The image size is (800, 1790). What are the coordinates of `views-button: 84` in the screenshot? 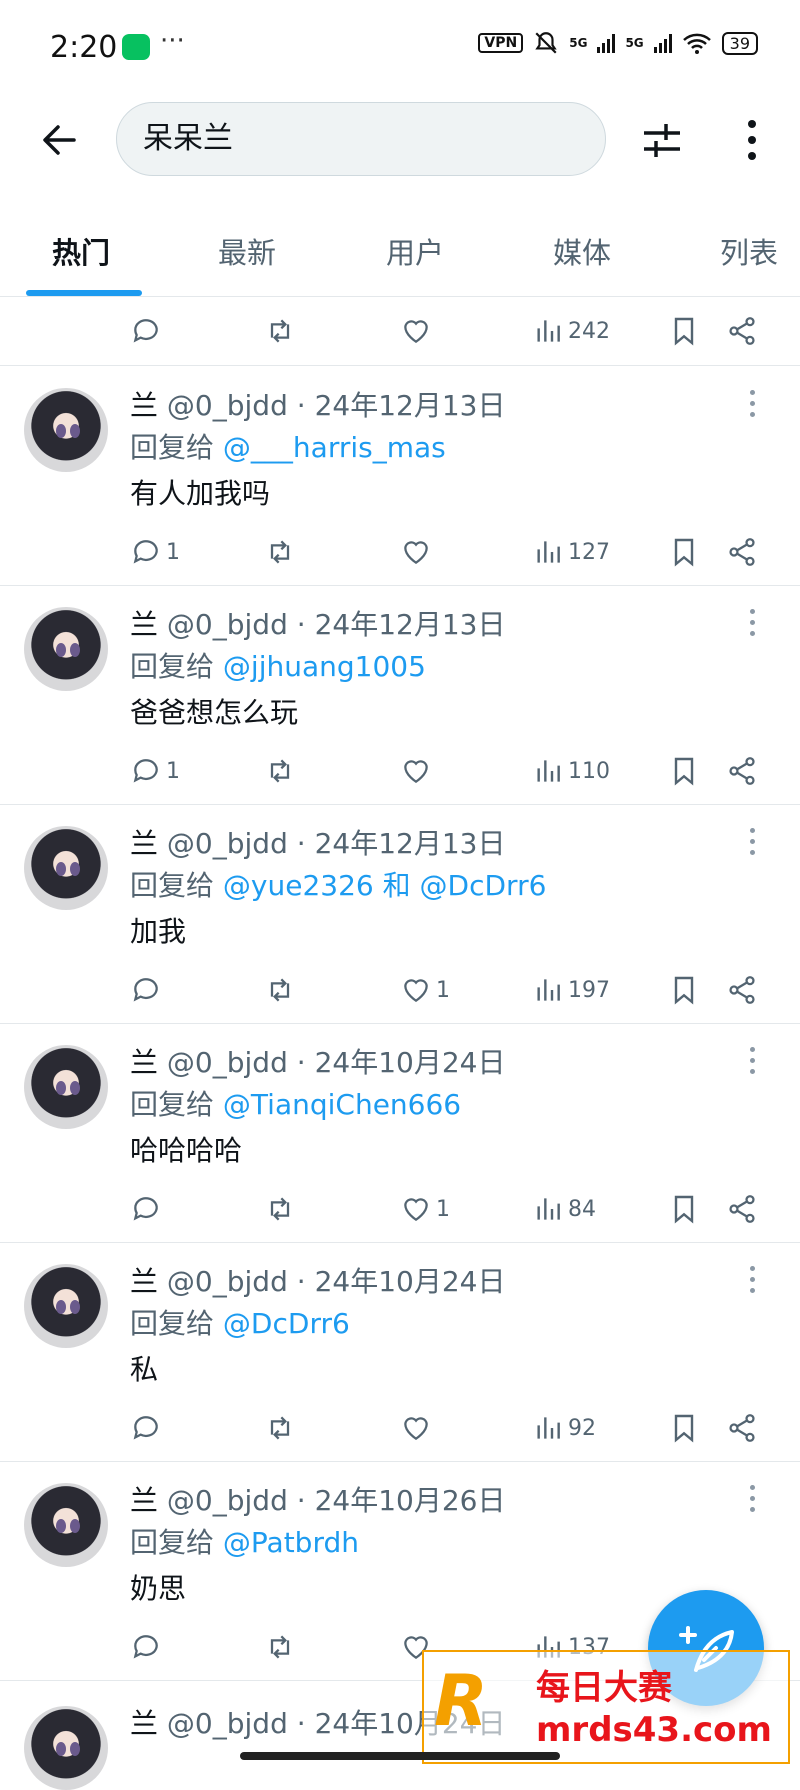 It's located at (564, 1209).